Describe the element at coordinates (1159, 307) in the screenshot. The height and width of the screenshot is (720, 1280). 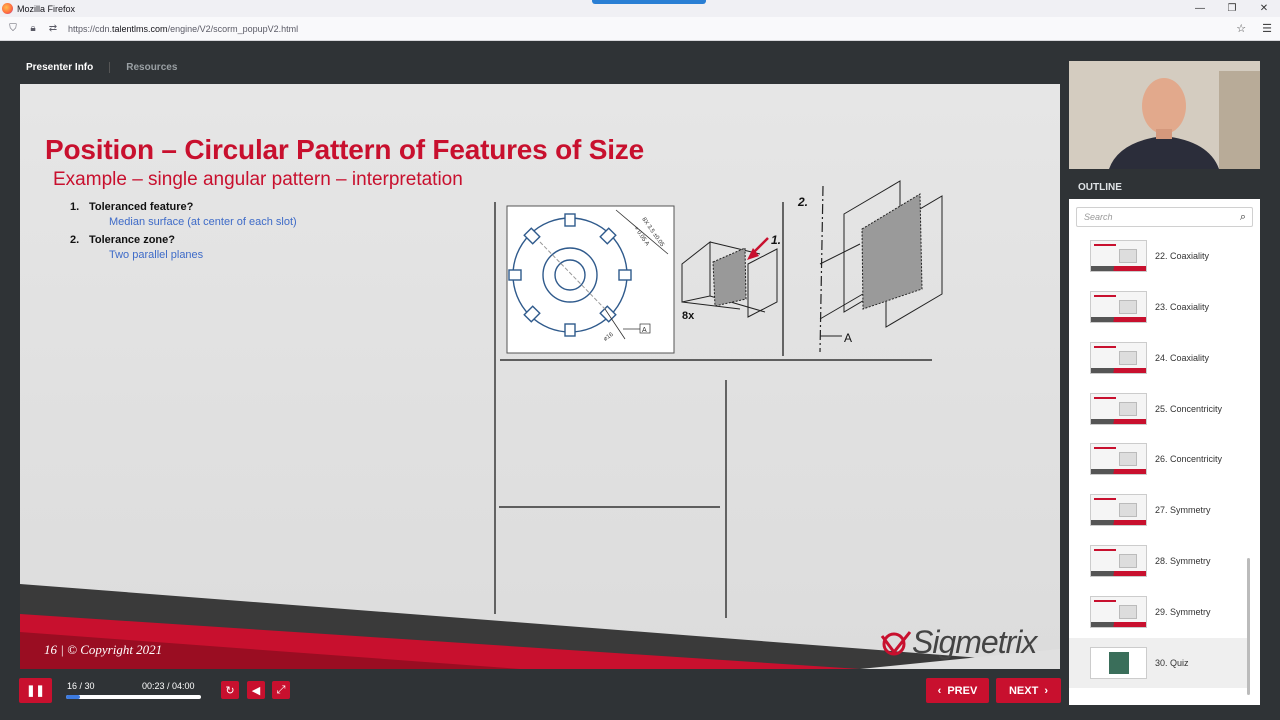
I see `outline-item: 23. Coaxiality` at that location.